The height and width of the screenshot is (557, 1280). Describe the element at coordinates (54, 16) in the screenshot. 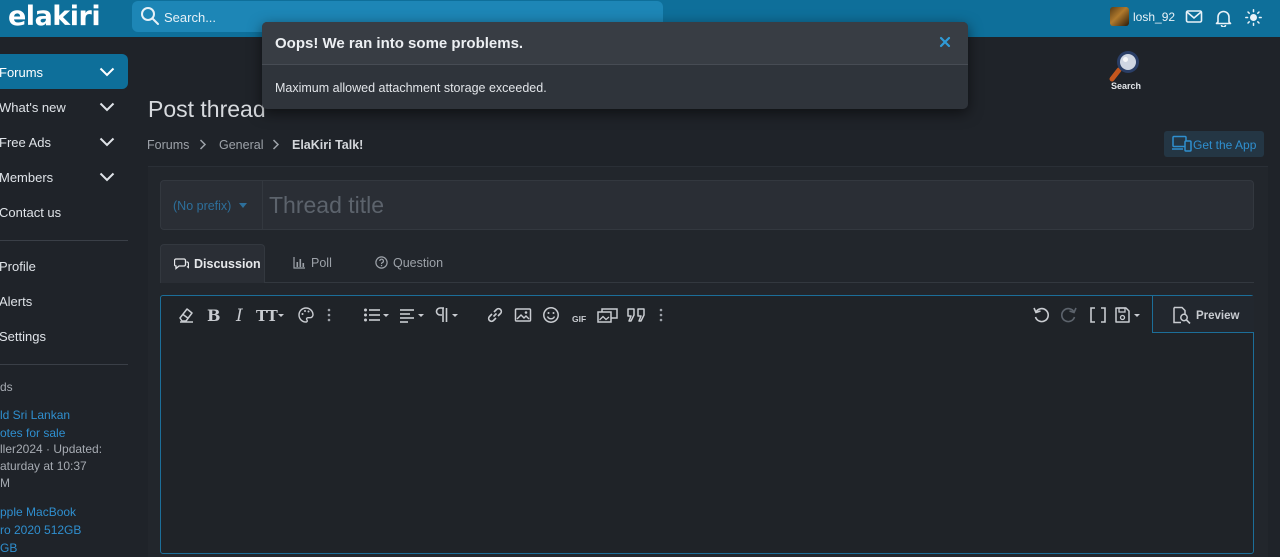

I see `site-logo: elakiri` at that location.